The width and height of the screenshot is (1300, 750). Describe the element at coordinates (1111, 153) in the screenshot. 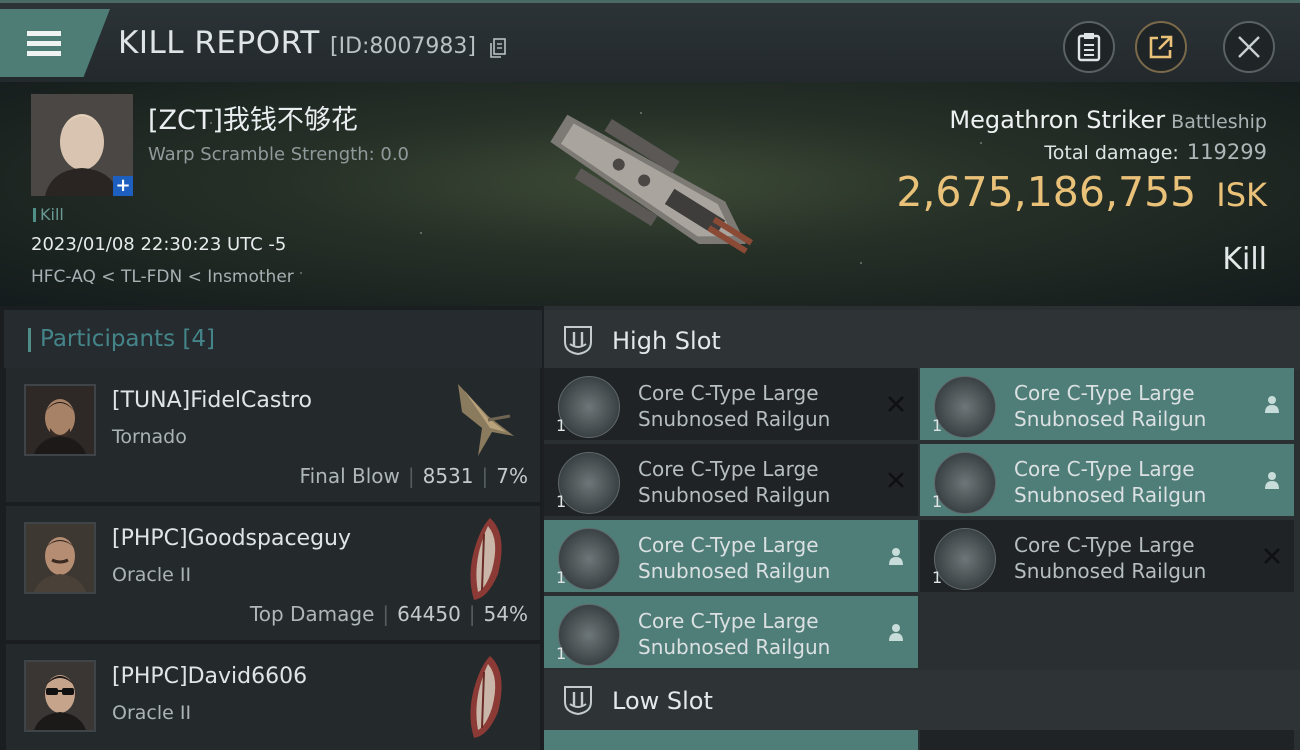

I see `total-damage-label: Total damage:` at that location.